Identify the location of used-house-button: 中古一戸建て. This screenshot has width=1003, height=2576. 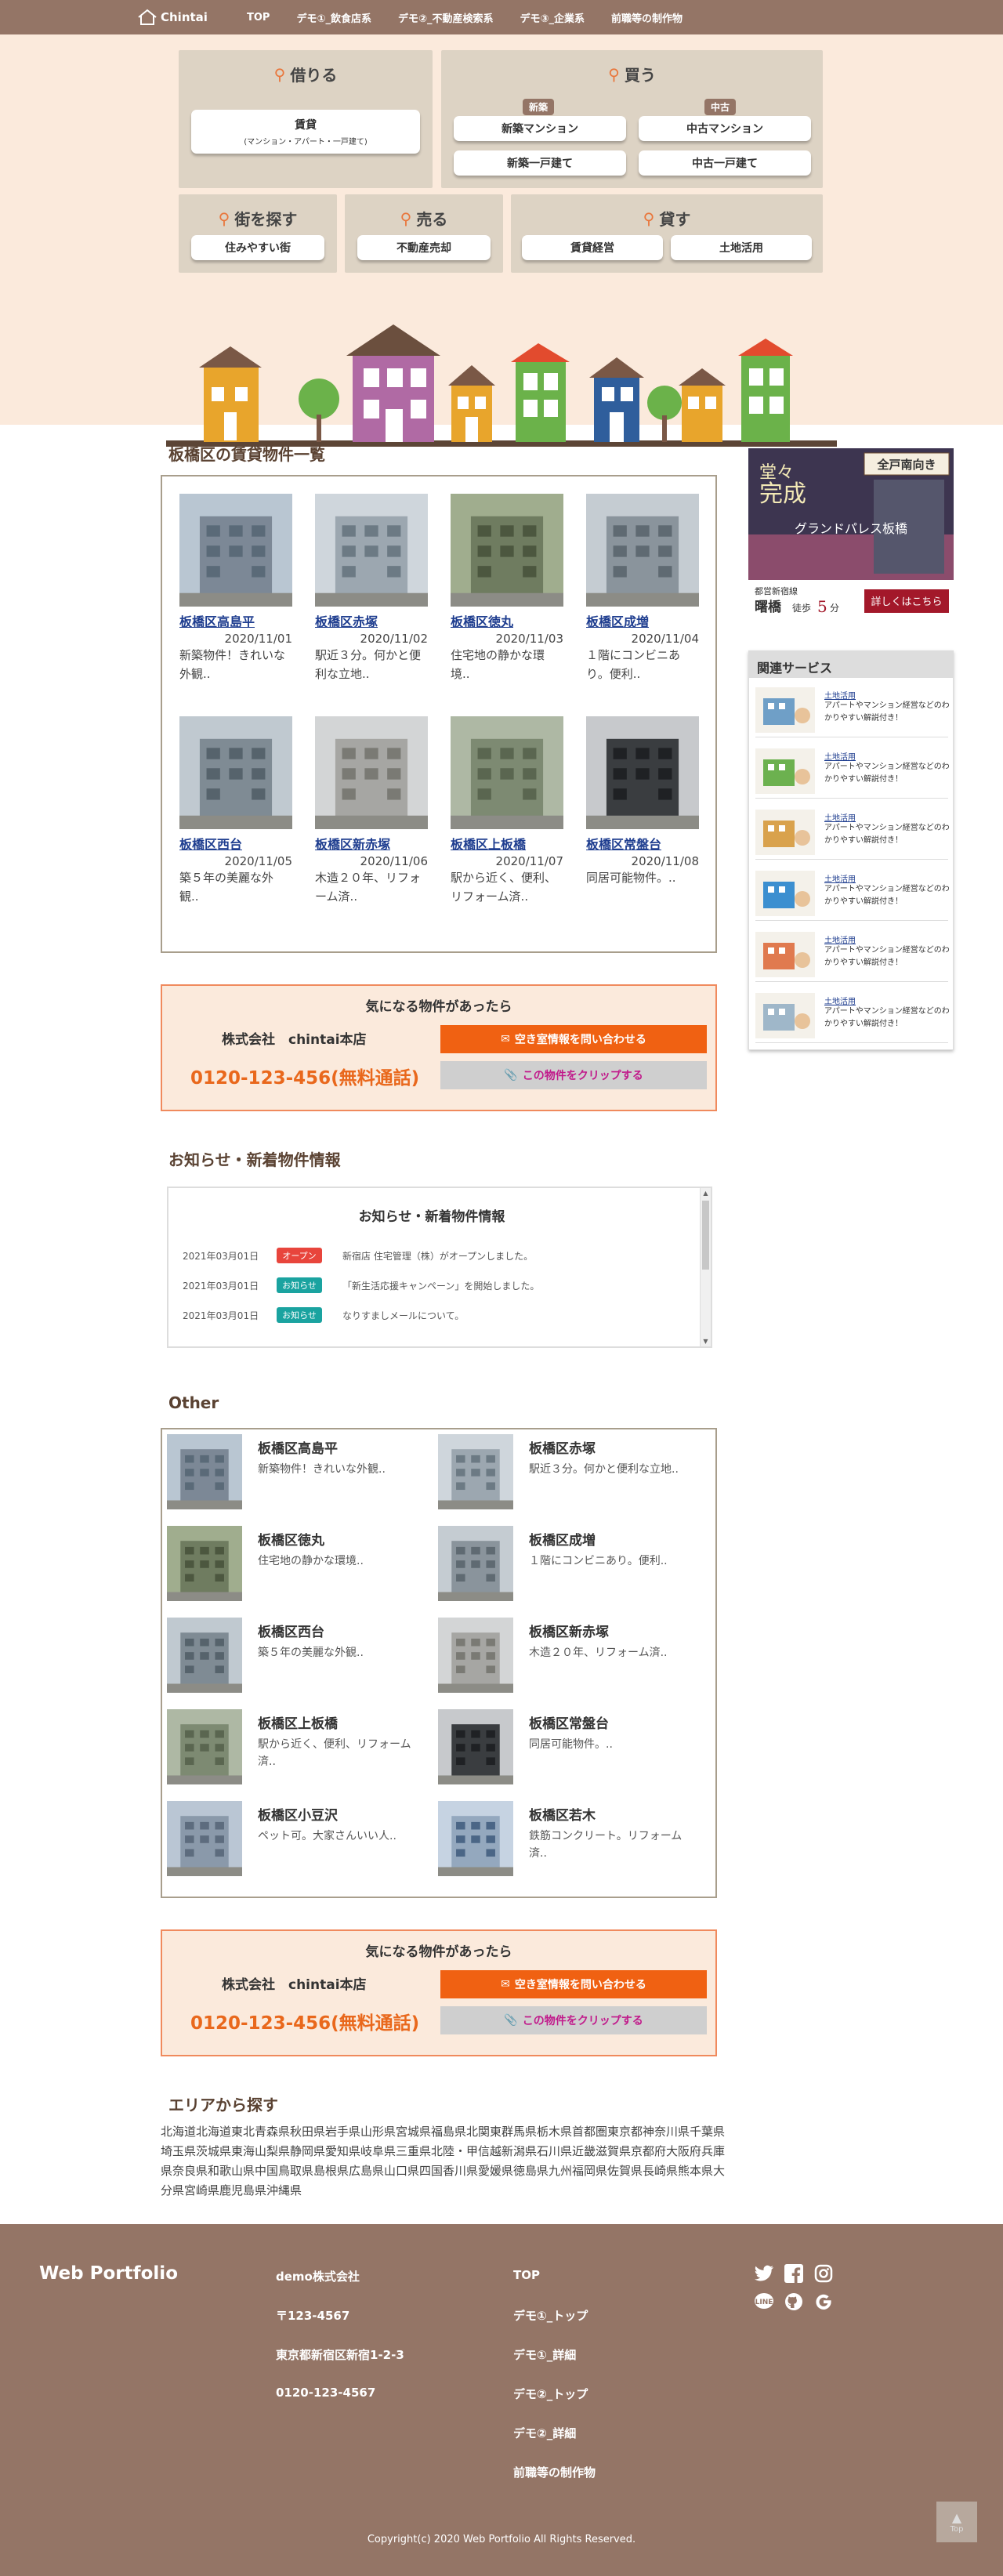
(725, 163).